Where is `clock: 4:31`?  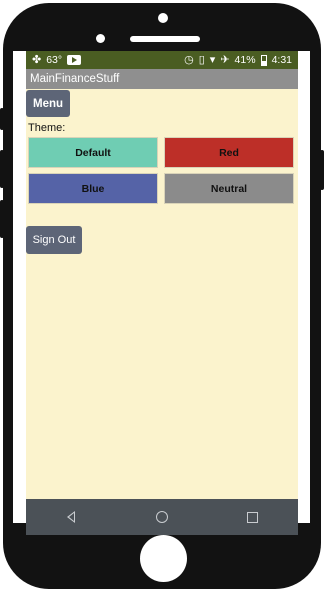 clock: 4:31 is located at coordinates (281, 60).